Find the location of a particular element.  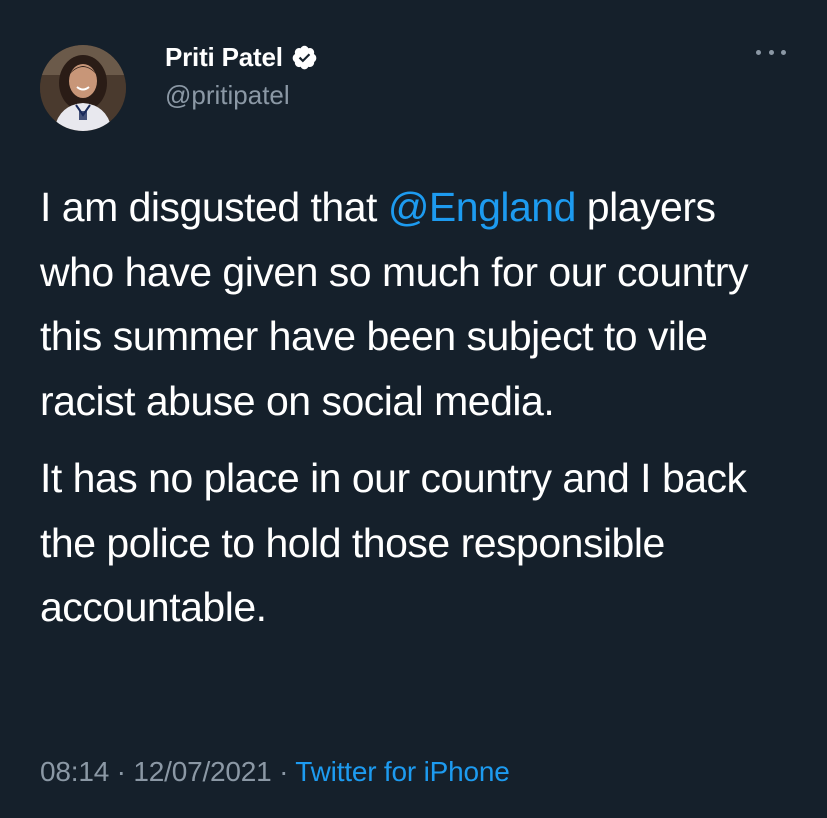

more-options-icon is located at coordinates (771, 52).